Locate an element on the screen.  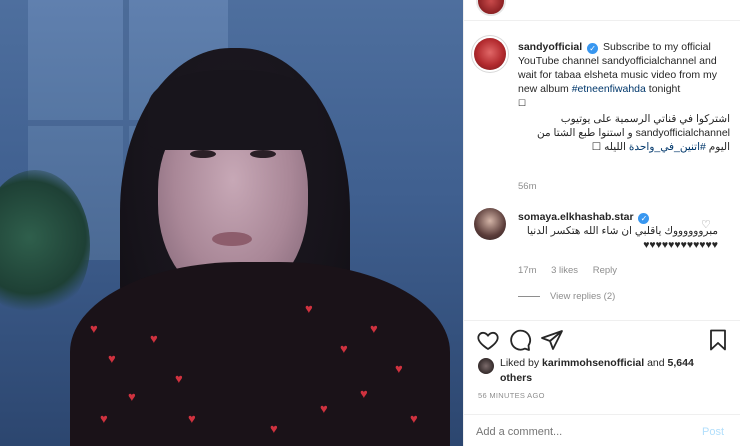
save-button is located at coordinates (718, 340).